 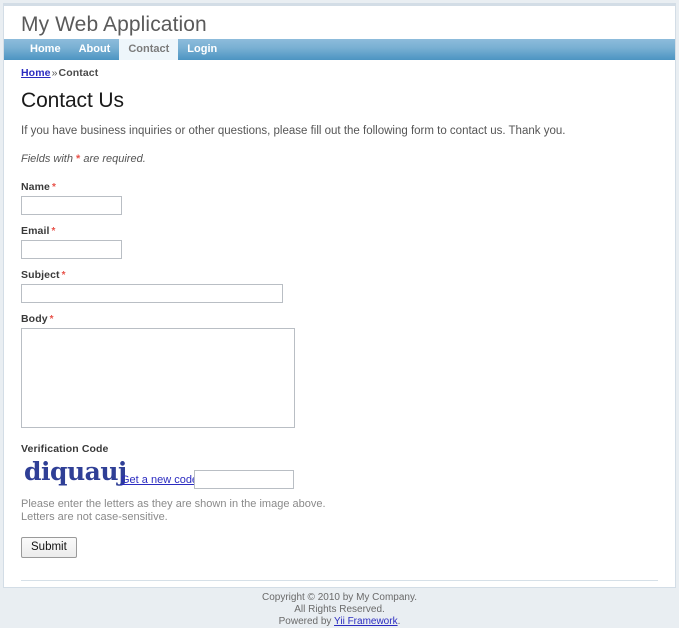 I want to click on subject-required-asterisk: *, so click(x=63, y=275).